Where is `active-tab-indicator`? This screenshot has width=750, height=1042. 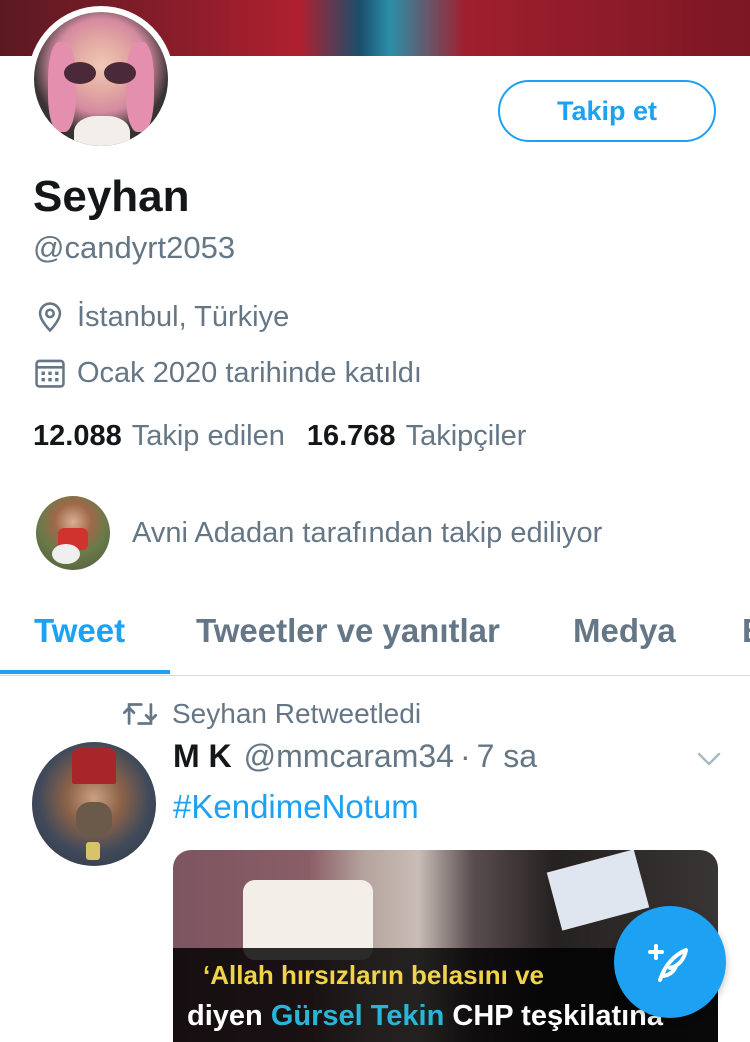 active-tab-indicator is located at coordinates (85, 672).